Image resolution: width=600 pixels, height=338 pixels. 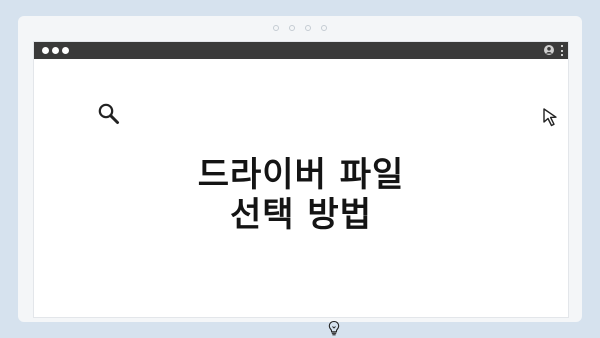 What do you see at coordinates (562, 50) in the screenshot?
I see `kebab-menu-icon` at bounding box center [562, 50].